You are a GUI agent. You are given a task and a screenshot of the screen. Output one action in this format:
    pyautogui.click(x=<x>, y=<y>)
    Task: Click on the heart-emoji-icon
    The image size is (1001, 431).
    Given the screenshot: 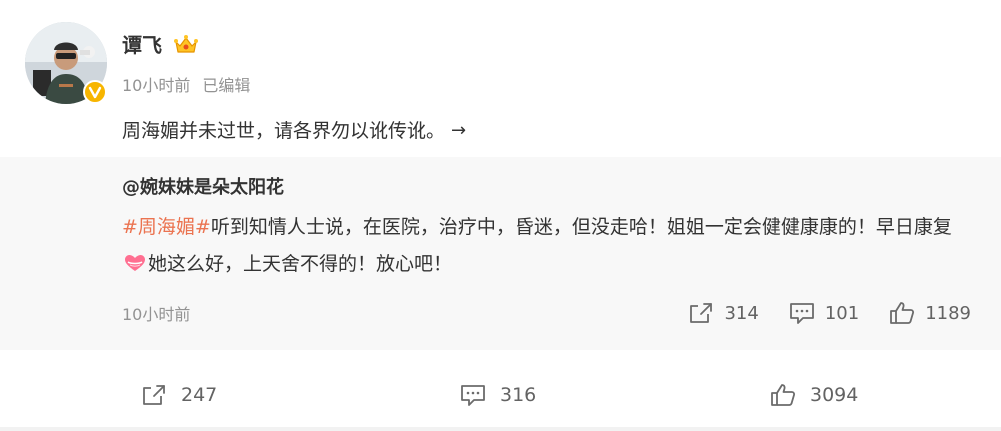 What is the action you would take?
    pyautogui.click(x=135, y=259)
    